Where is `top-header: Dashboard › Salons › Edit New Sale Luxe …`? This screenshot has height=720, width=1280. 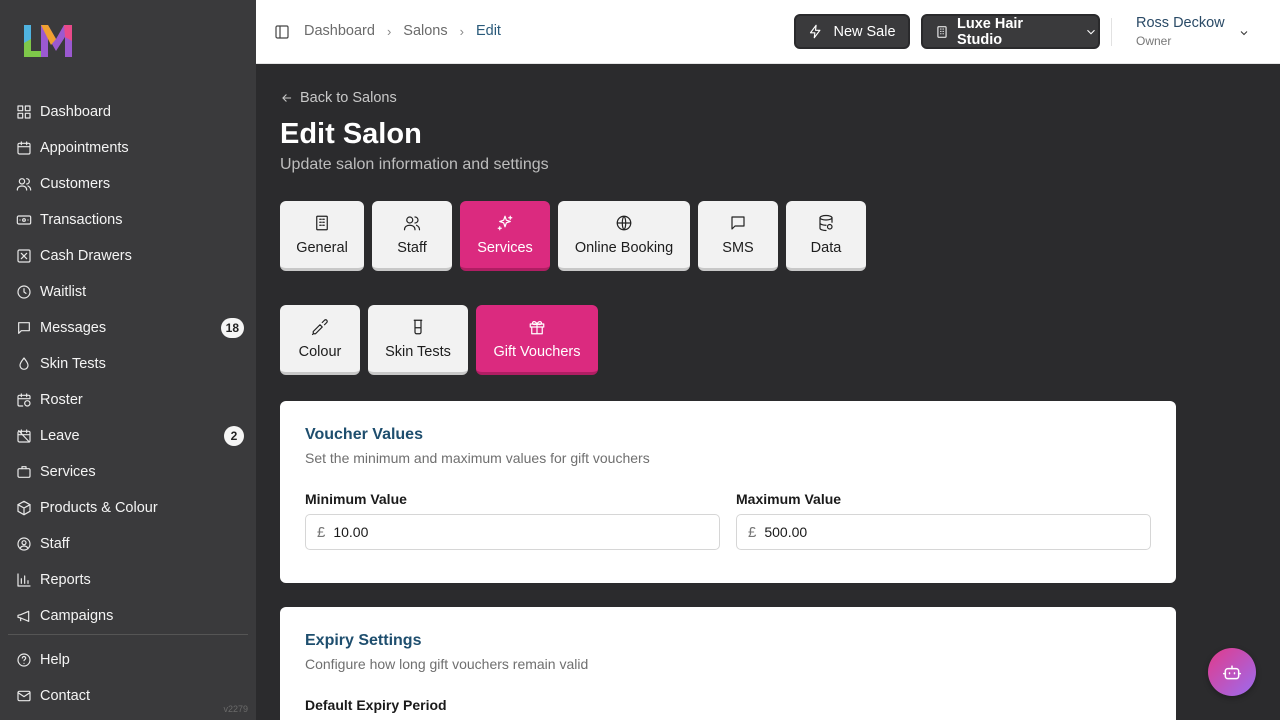 top-header: Dashboard › Salons › Edit New Sale Luxe … is located at coordinates (768, 32).